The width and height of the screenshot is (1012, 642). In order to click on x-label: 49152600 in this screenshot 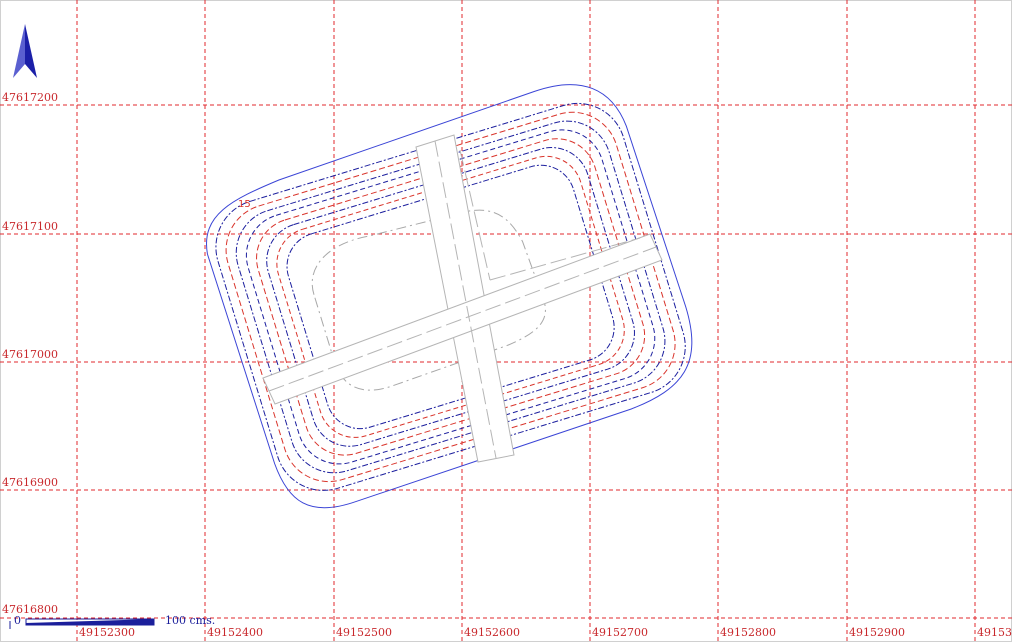, I will do `click(492, 632)`.